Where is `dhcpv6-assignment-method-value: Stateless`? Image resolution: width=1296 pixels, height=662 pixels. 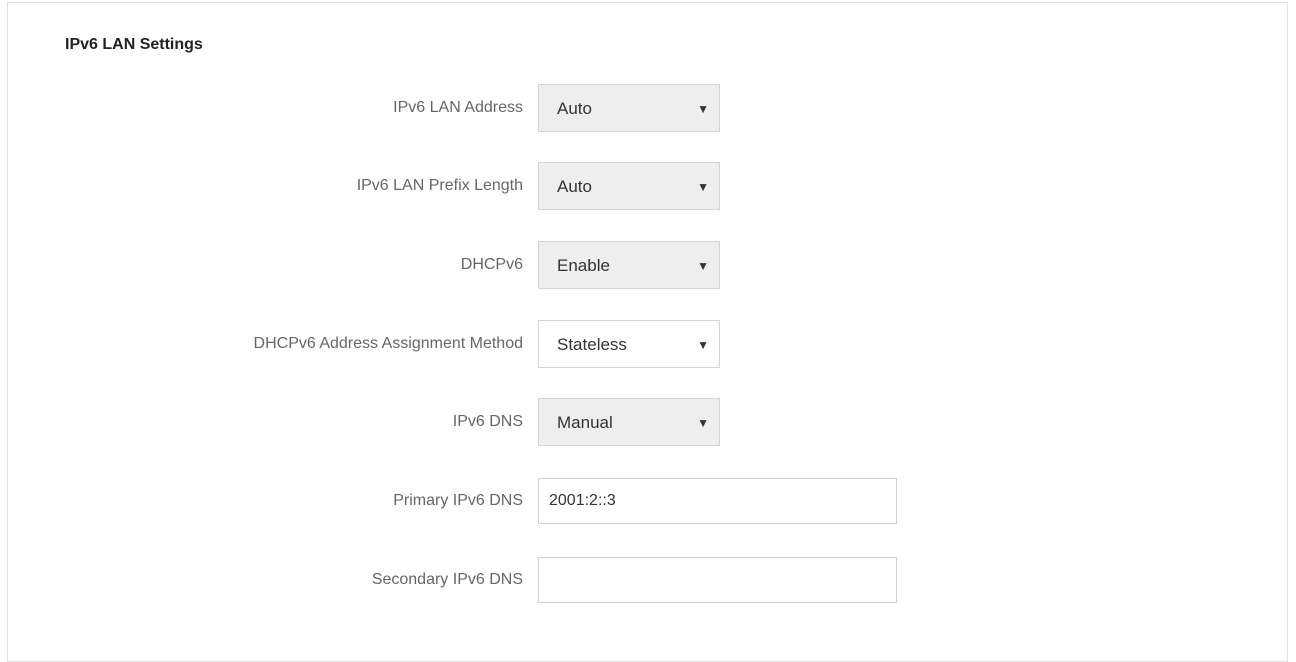
dhcpv6-assignment-method-value: Stateless is located at coordinates (592, 344).